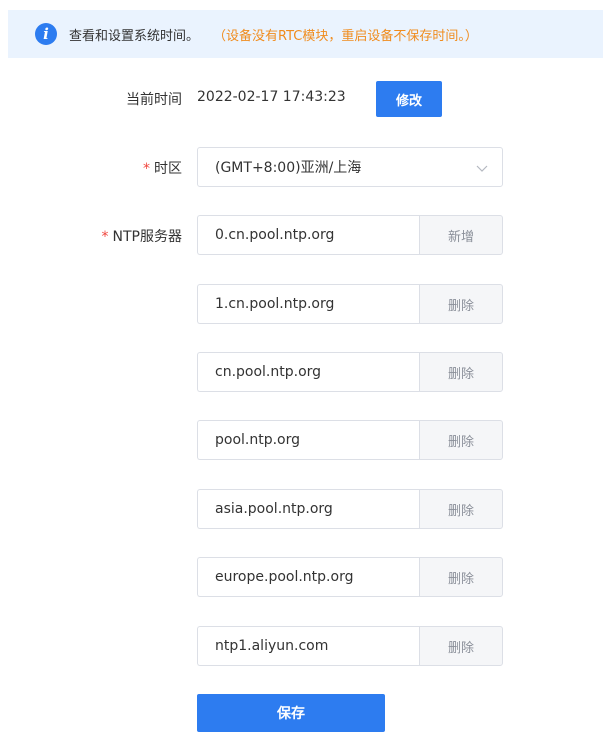 Image resolution: width=611 pixels, height=733 pixels. What do you see at coordinates (291, 713) in the screenshot?
I see `save-button: 保存` at bounding box center [291, 713].